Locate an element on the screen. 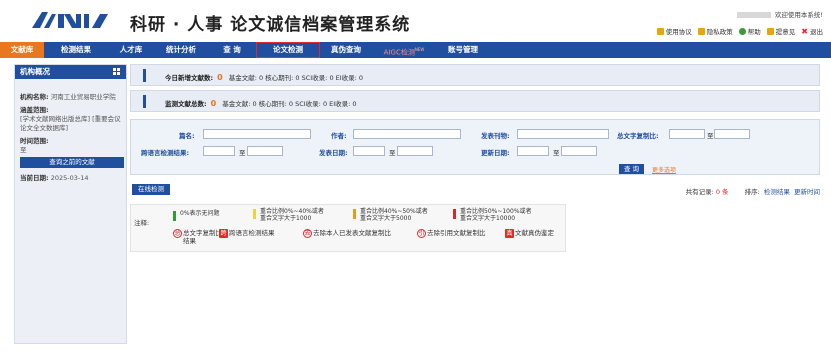 The width and height of the screenshot is (831, 357). title-label: 篇名: is located at coordinates (187, 136).